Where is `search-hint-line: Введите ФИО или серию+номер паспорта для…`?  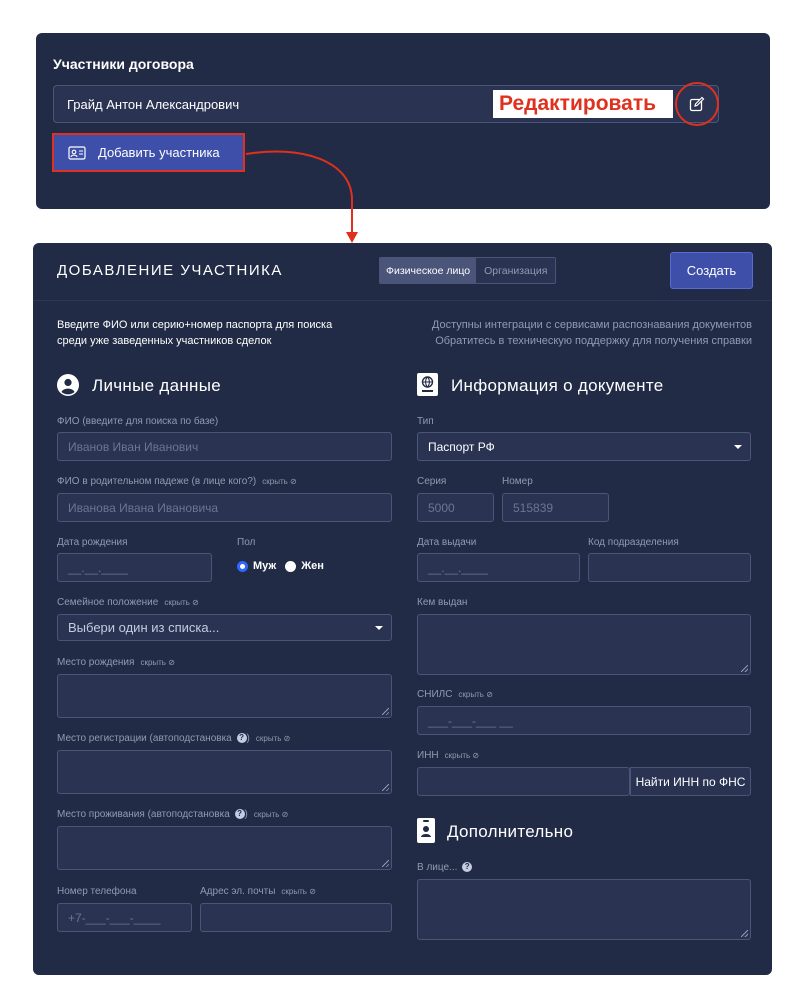 search-hint-line: Введите ФИО или серию+номер паспорта для… is located at coordinates (195, 325).